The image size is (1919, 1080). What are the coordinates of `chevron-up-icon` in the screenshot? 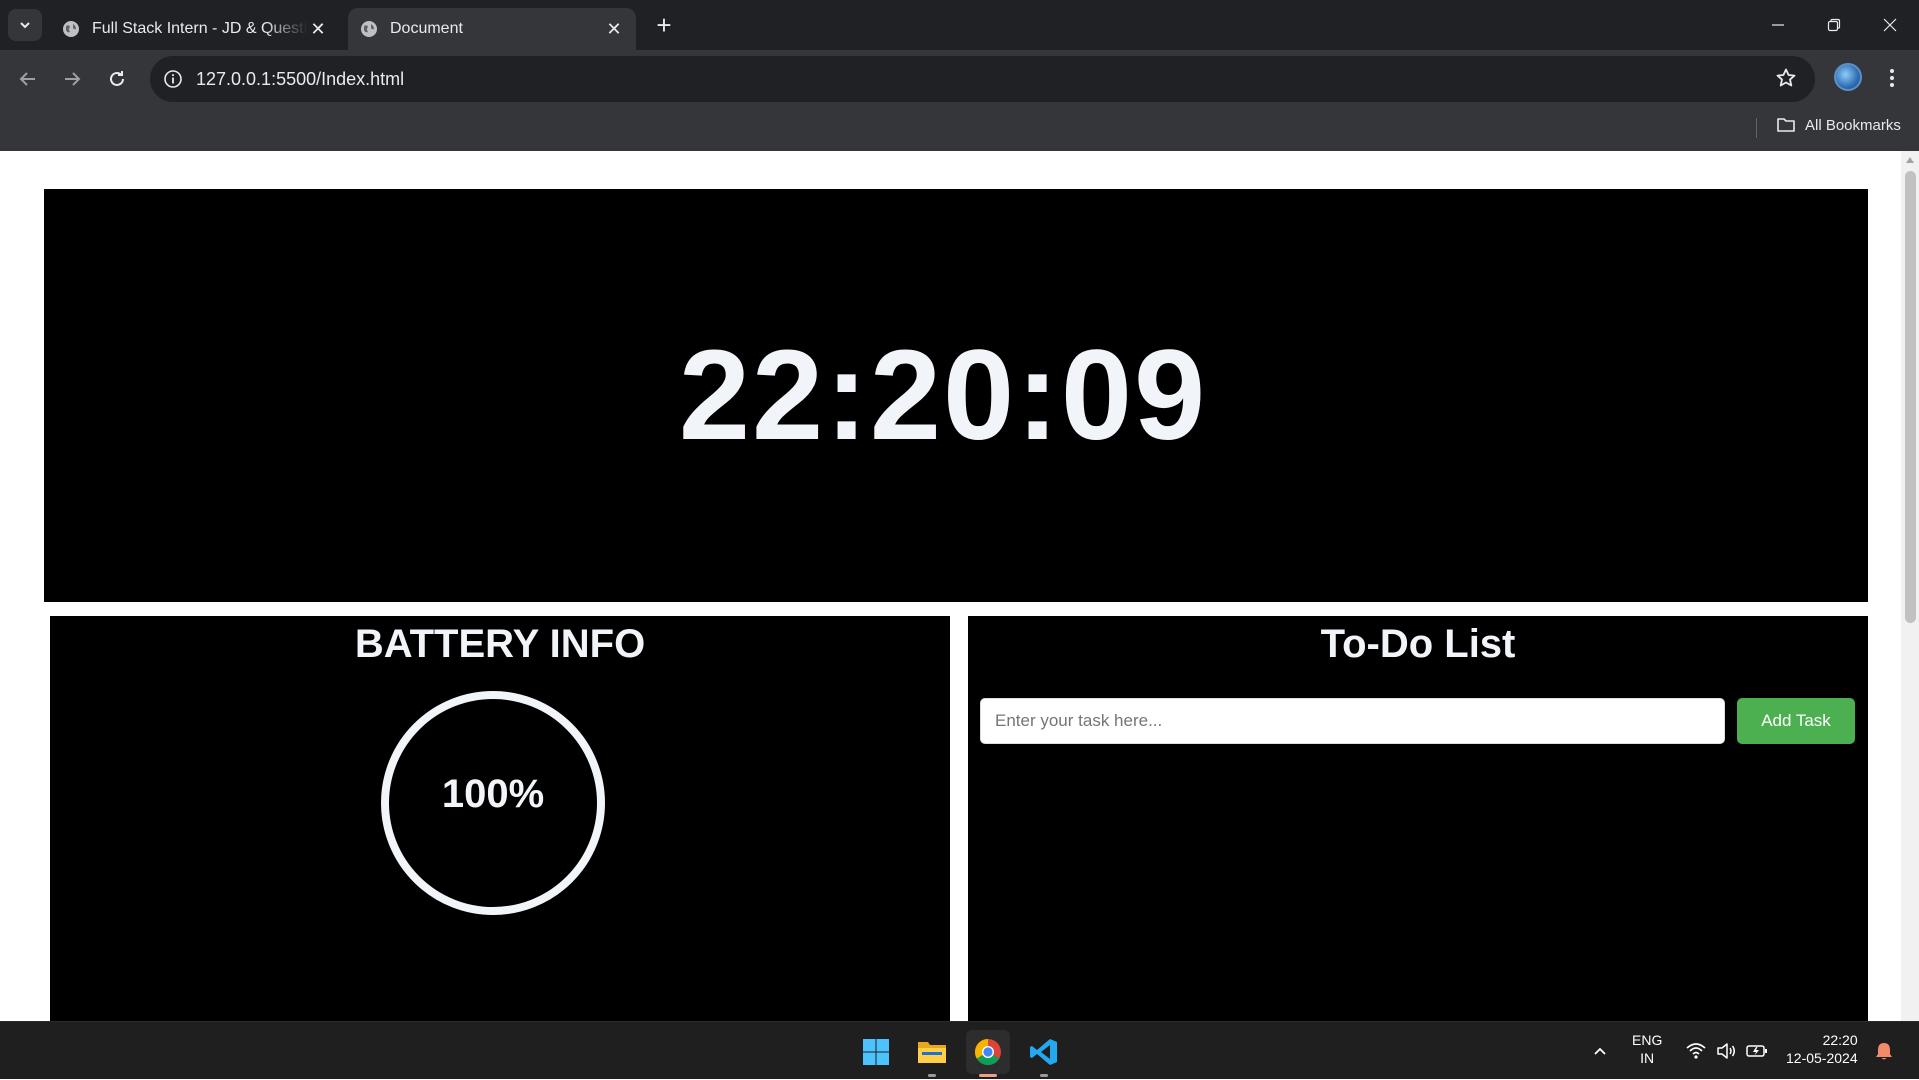 It's located at (1600, 1051).